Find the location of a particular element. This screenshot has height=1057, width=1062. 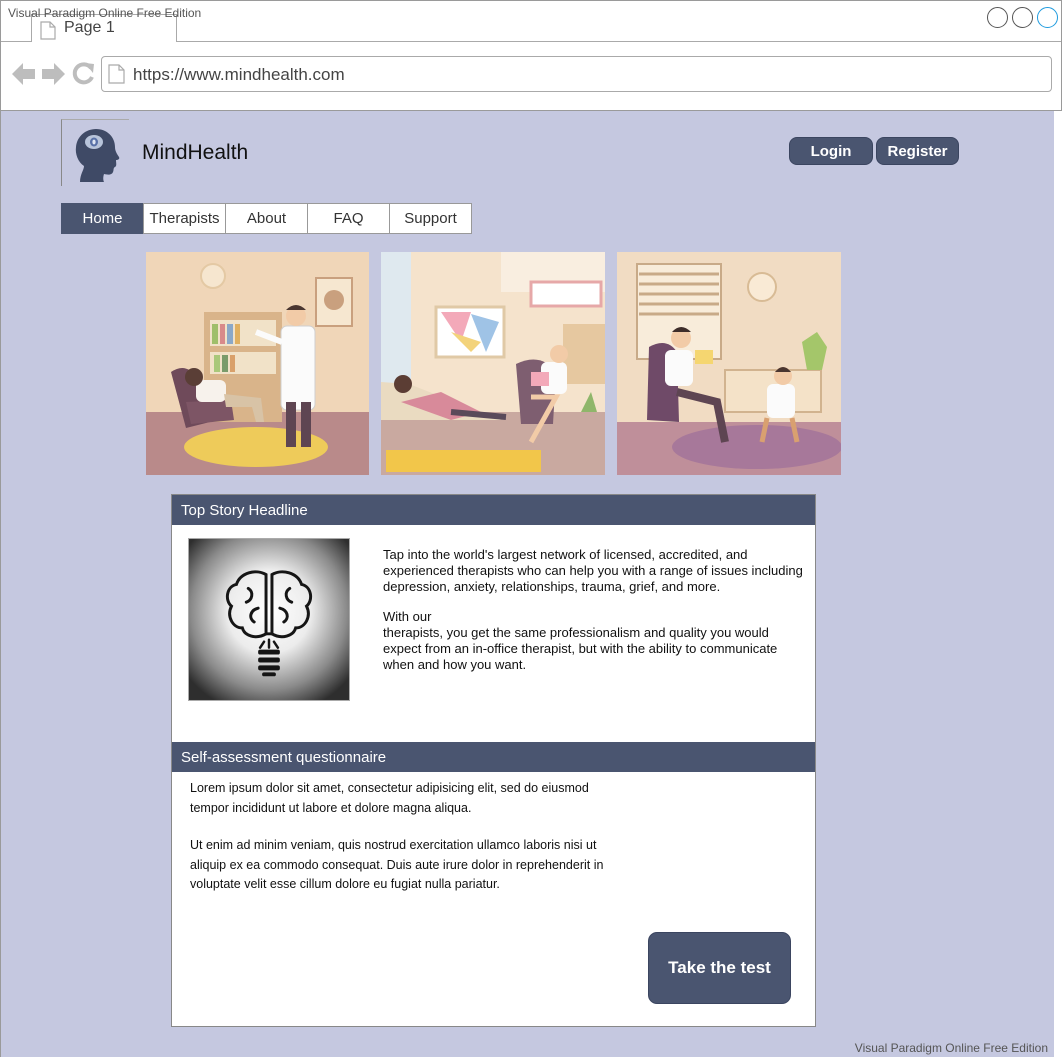

nav-item-home: Home is located at coordinates (102, 218).